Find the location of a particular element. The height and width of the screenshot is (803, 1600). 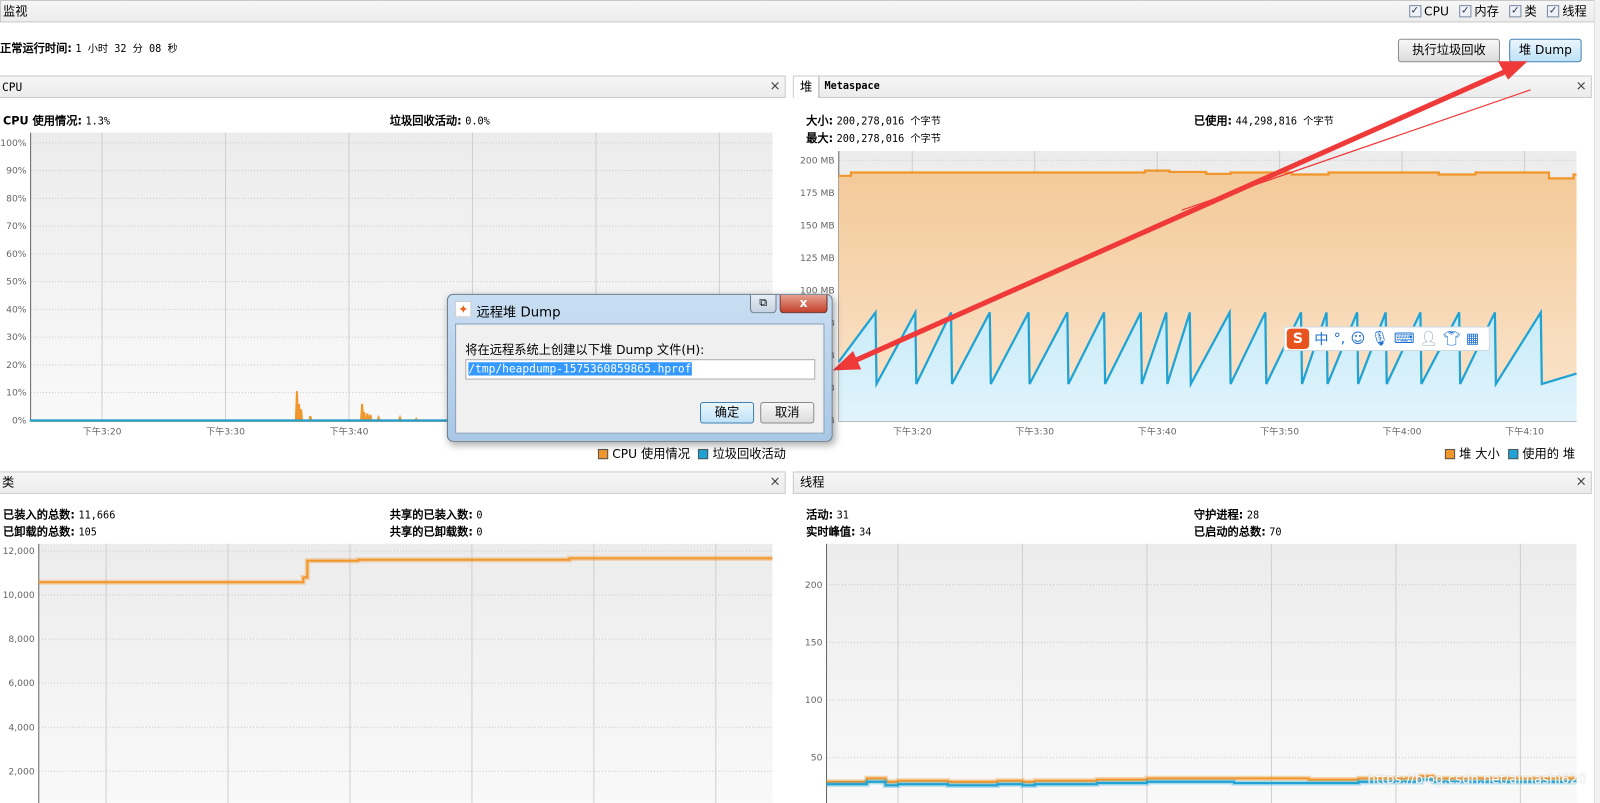

y-tick-label: 100 is located at coordinates (814, 700).